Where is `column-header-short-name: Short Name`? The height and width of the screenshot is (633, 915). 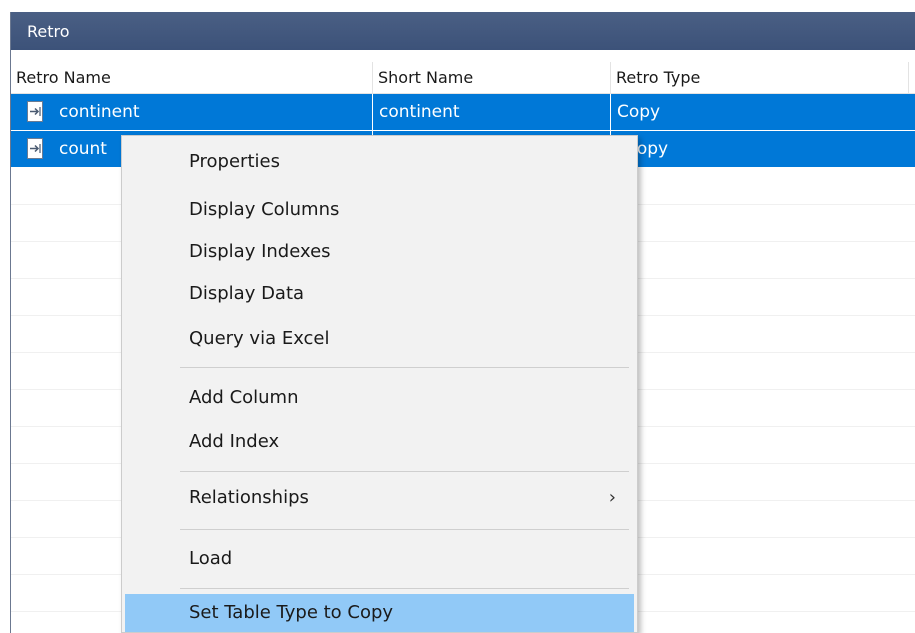 column-header-short-name: Short Name is located at coordinates (492, 77).